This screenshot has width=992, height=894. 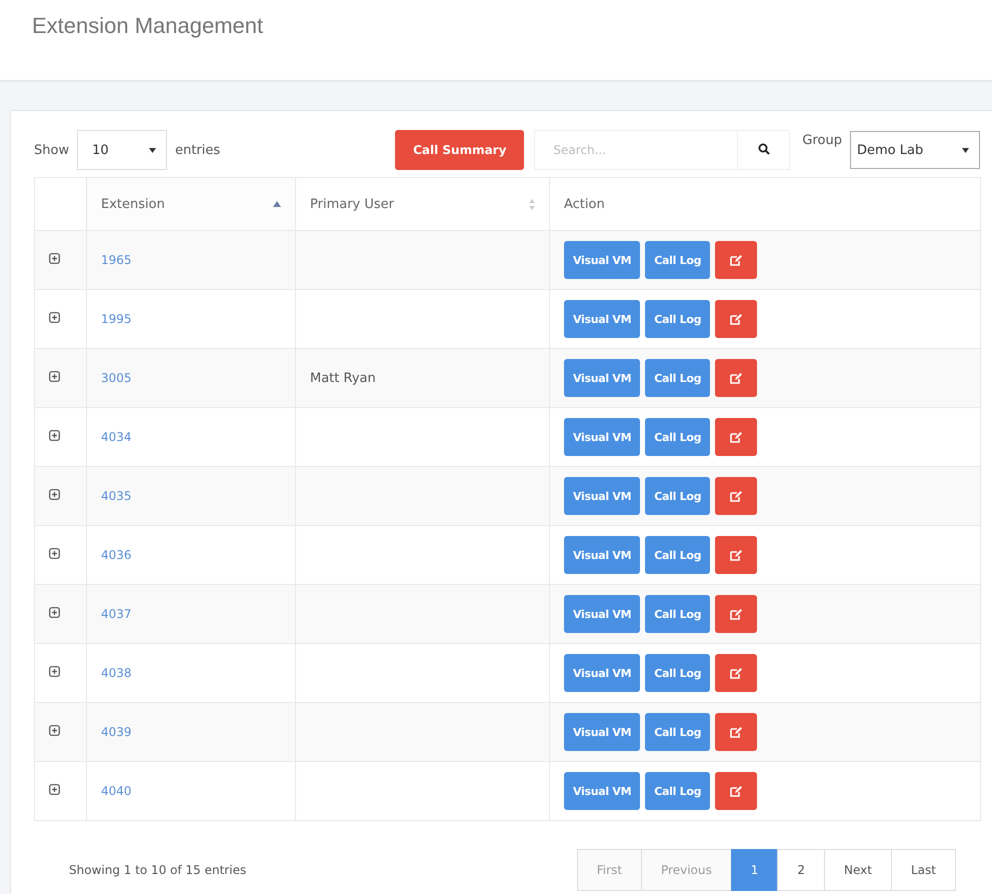 What do you see at coordinates (801, 870) in the screenshot?
I see `page-button: 2` at bounding box center [801, 870].